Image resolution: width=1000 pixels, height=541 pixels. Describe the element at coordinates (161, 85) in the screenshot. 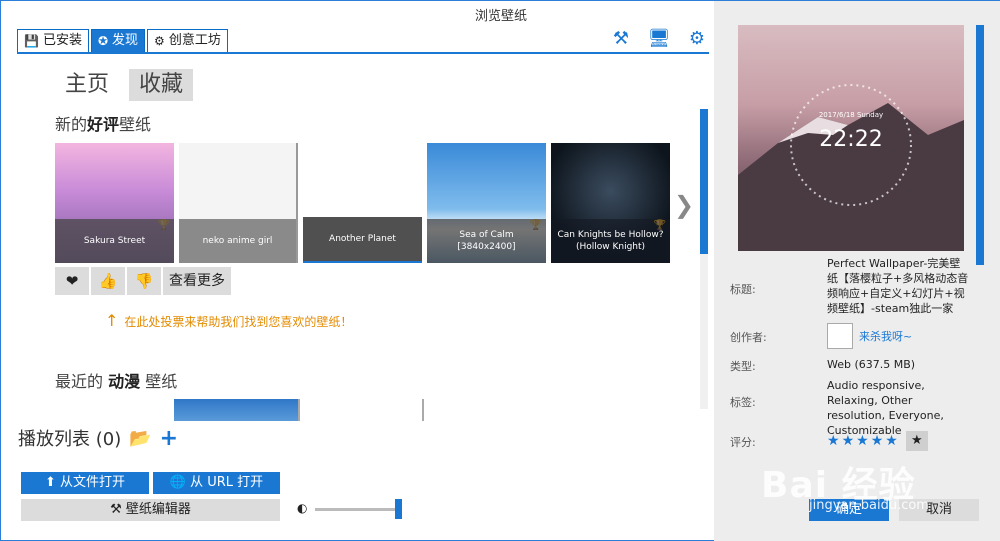

I see `subnav-favorites: 收藏` at that location.